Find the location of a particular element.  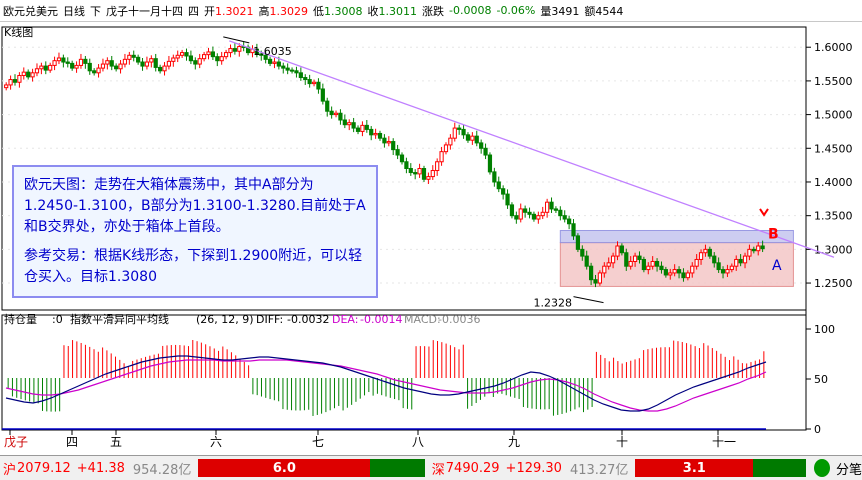

open-value: 1.3021 is located at coordinates (234, 11).